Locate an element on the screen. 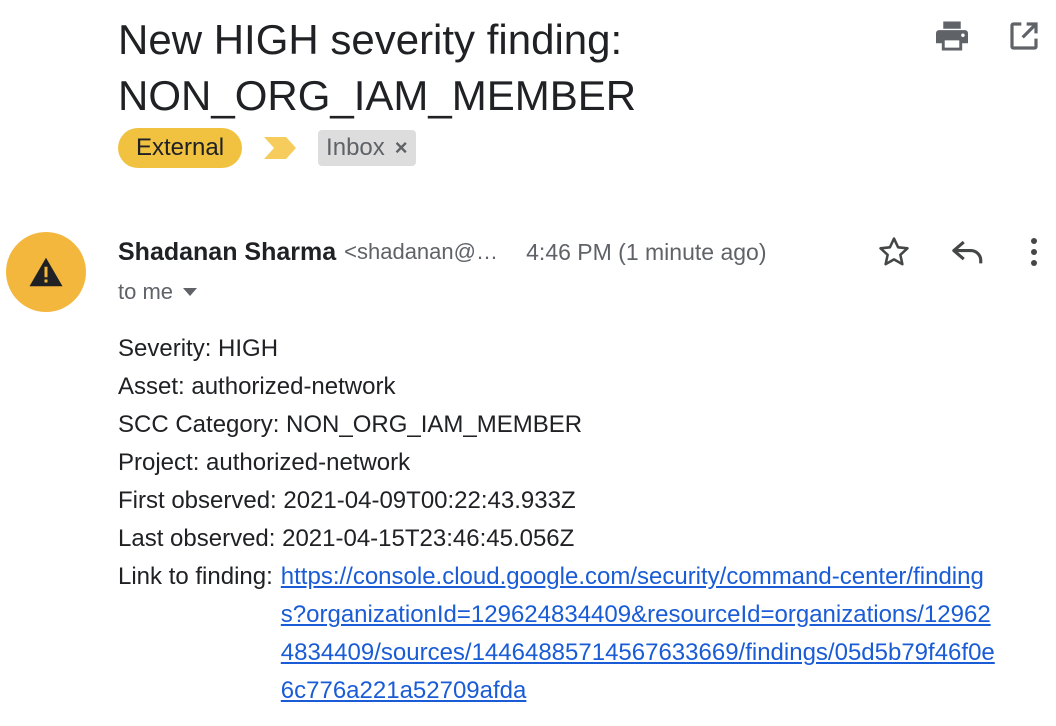 This screenshot has width=1056, height=726. importance-marker-icon is located at coordinates (280, 148).